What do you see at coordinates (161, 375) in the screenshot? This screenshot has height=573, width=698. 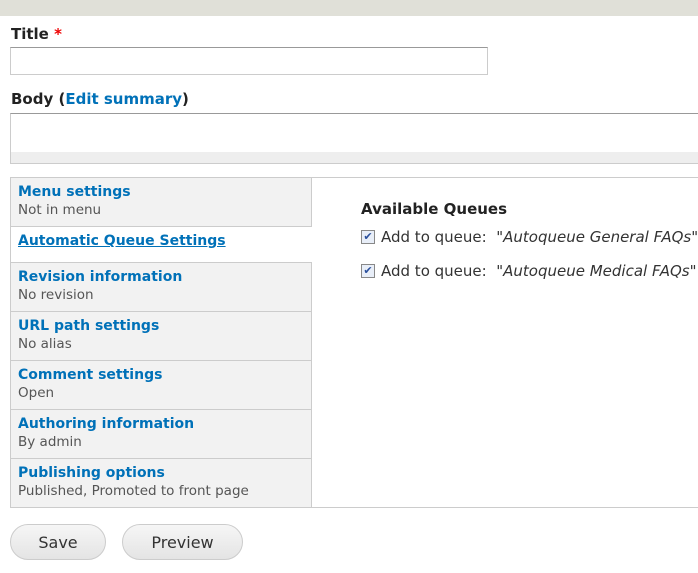 I see `tab-title: Comment settings` at bounding box center [161, 375].